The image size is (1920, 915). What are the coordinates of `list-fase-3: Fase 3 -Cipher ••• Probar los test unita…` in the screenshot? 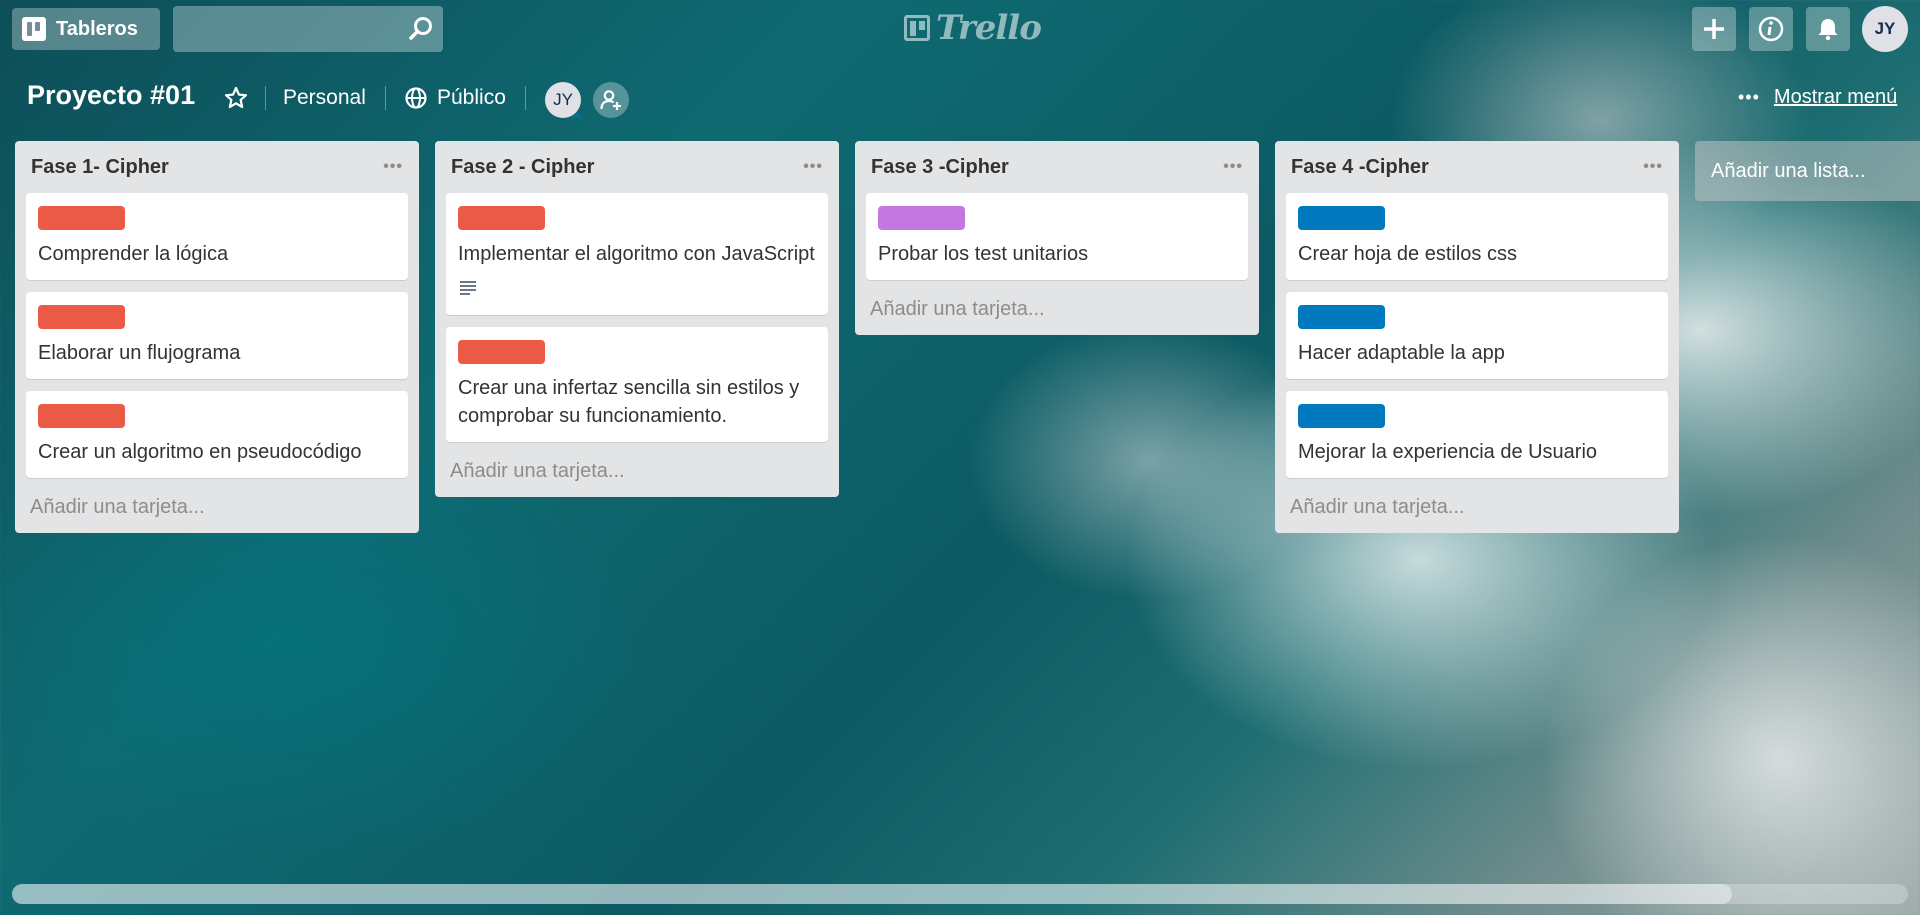 It's located at (1057, 238).